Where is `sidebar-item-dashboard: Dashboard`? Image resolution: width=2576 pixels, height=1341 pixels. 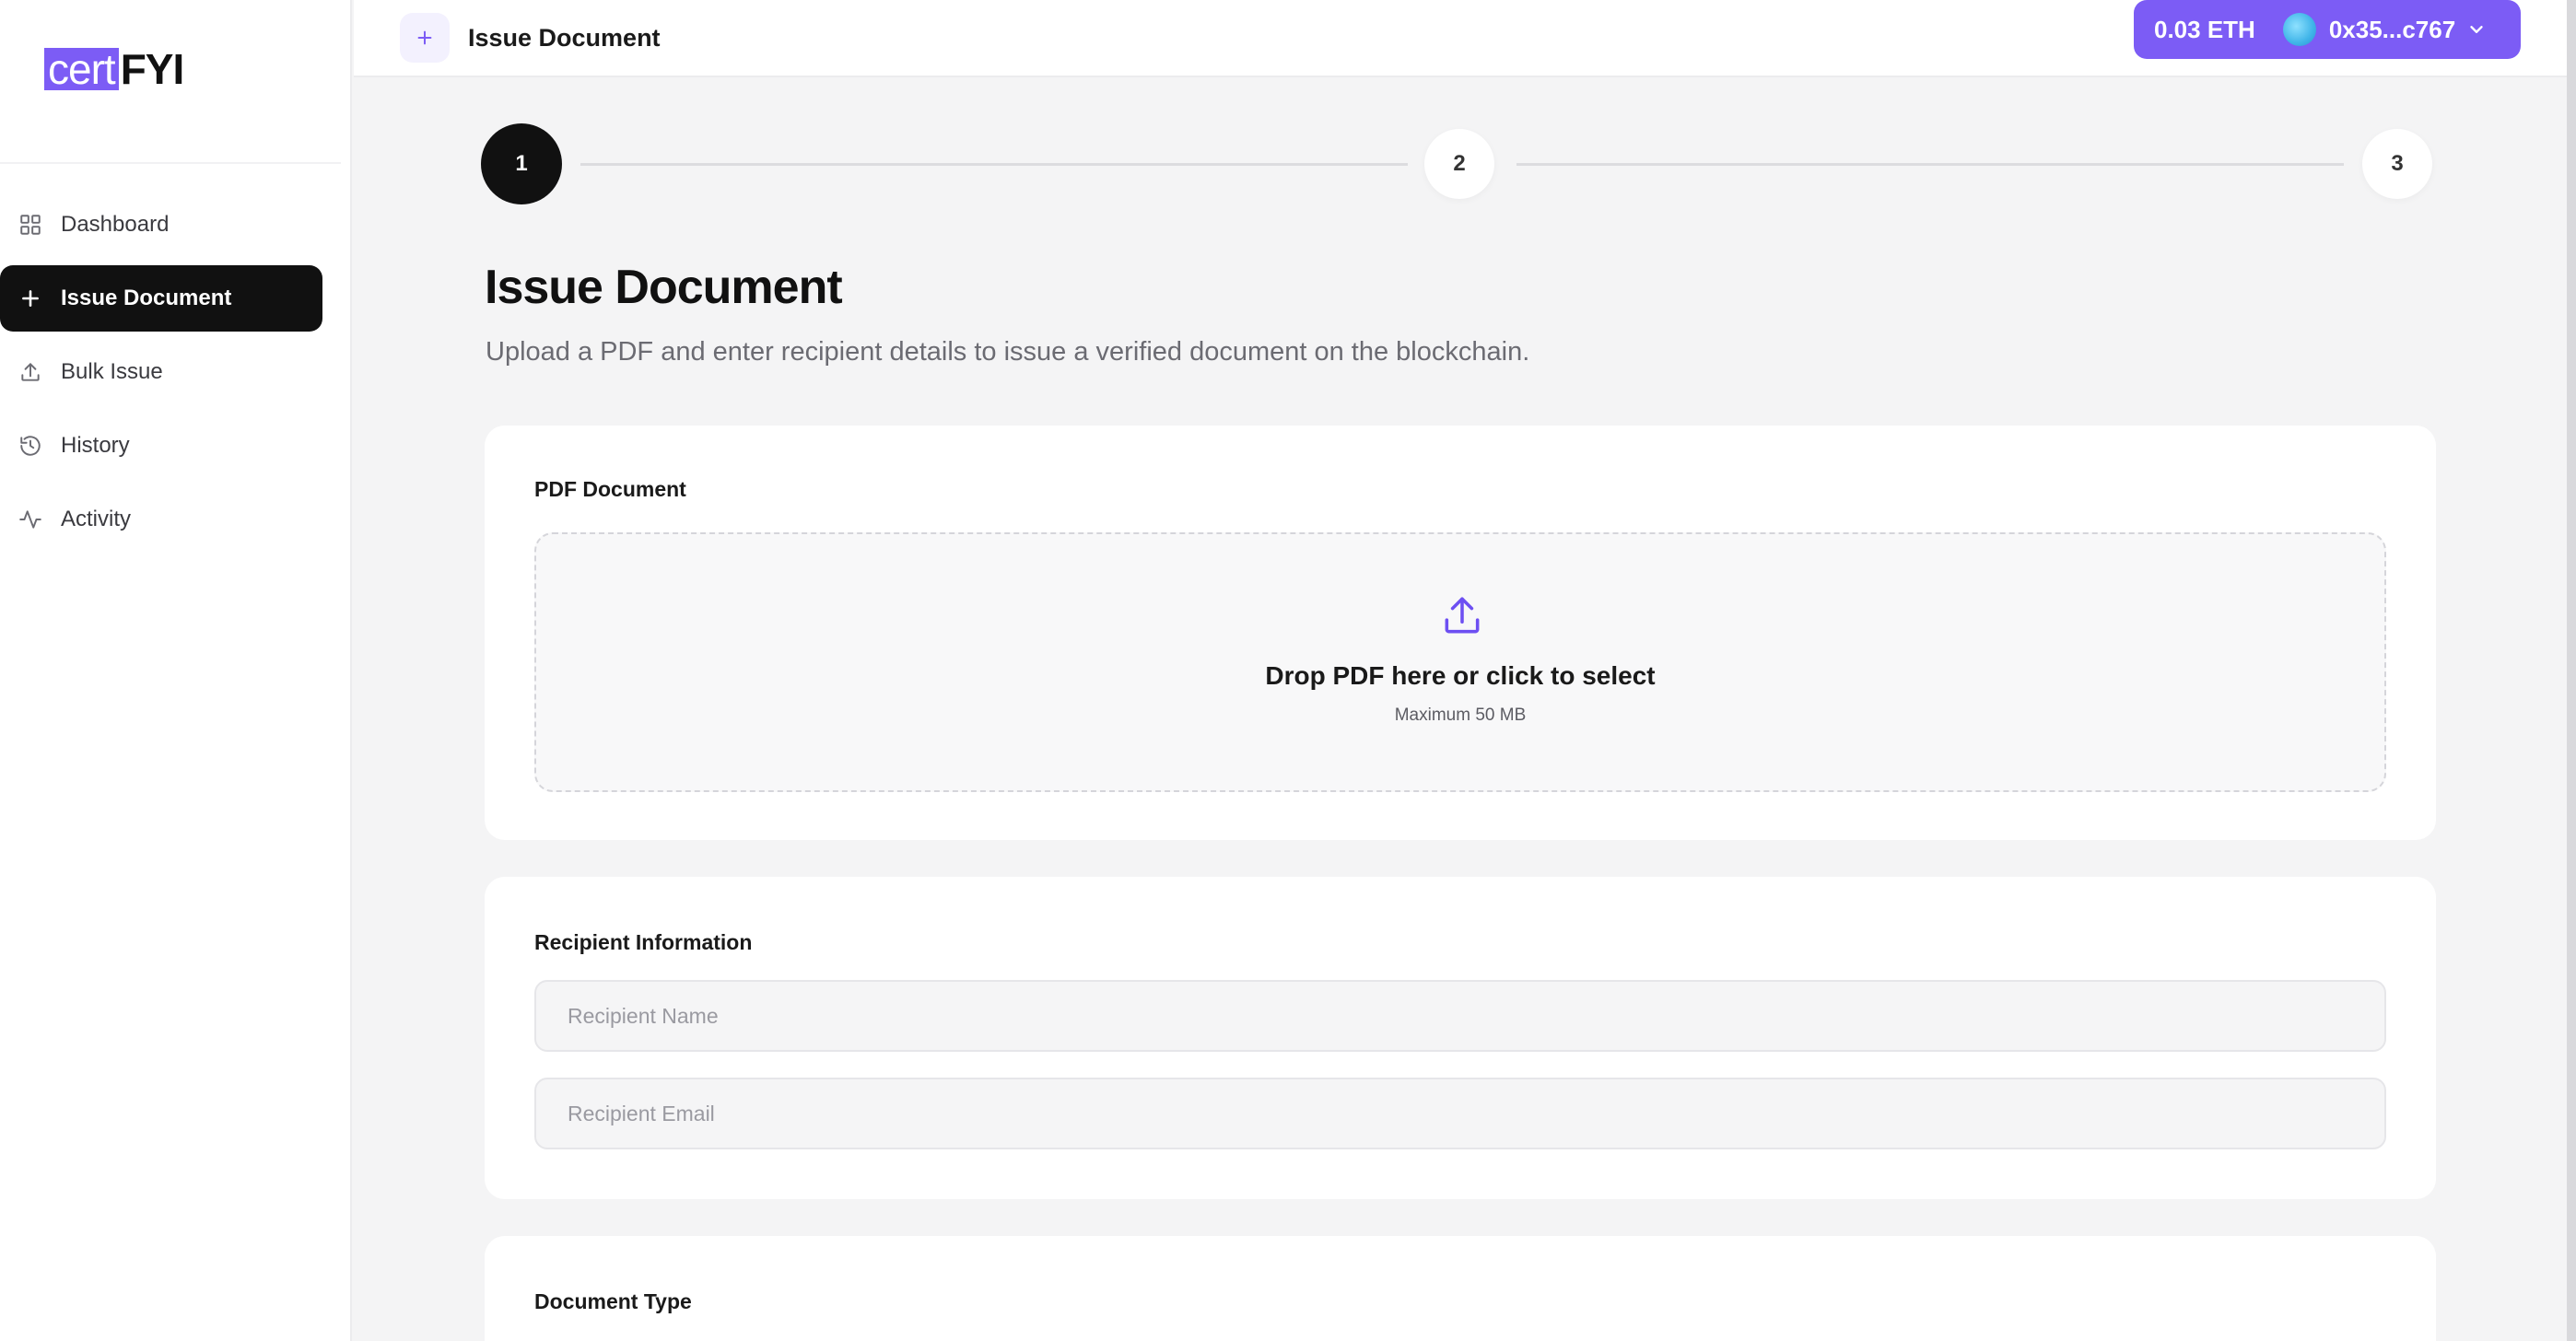
sidebar-item-dashboard: Dashboard is located at coordinates (161, 225).